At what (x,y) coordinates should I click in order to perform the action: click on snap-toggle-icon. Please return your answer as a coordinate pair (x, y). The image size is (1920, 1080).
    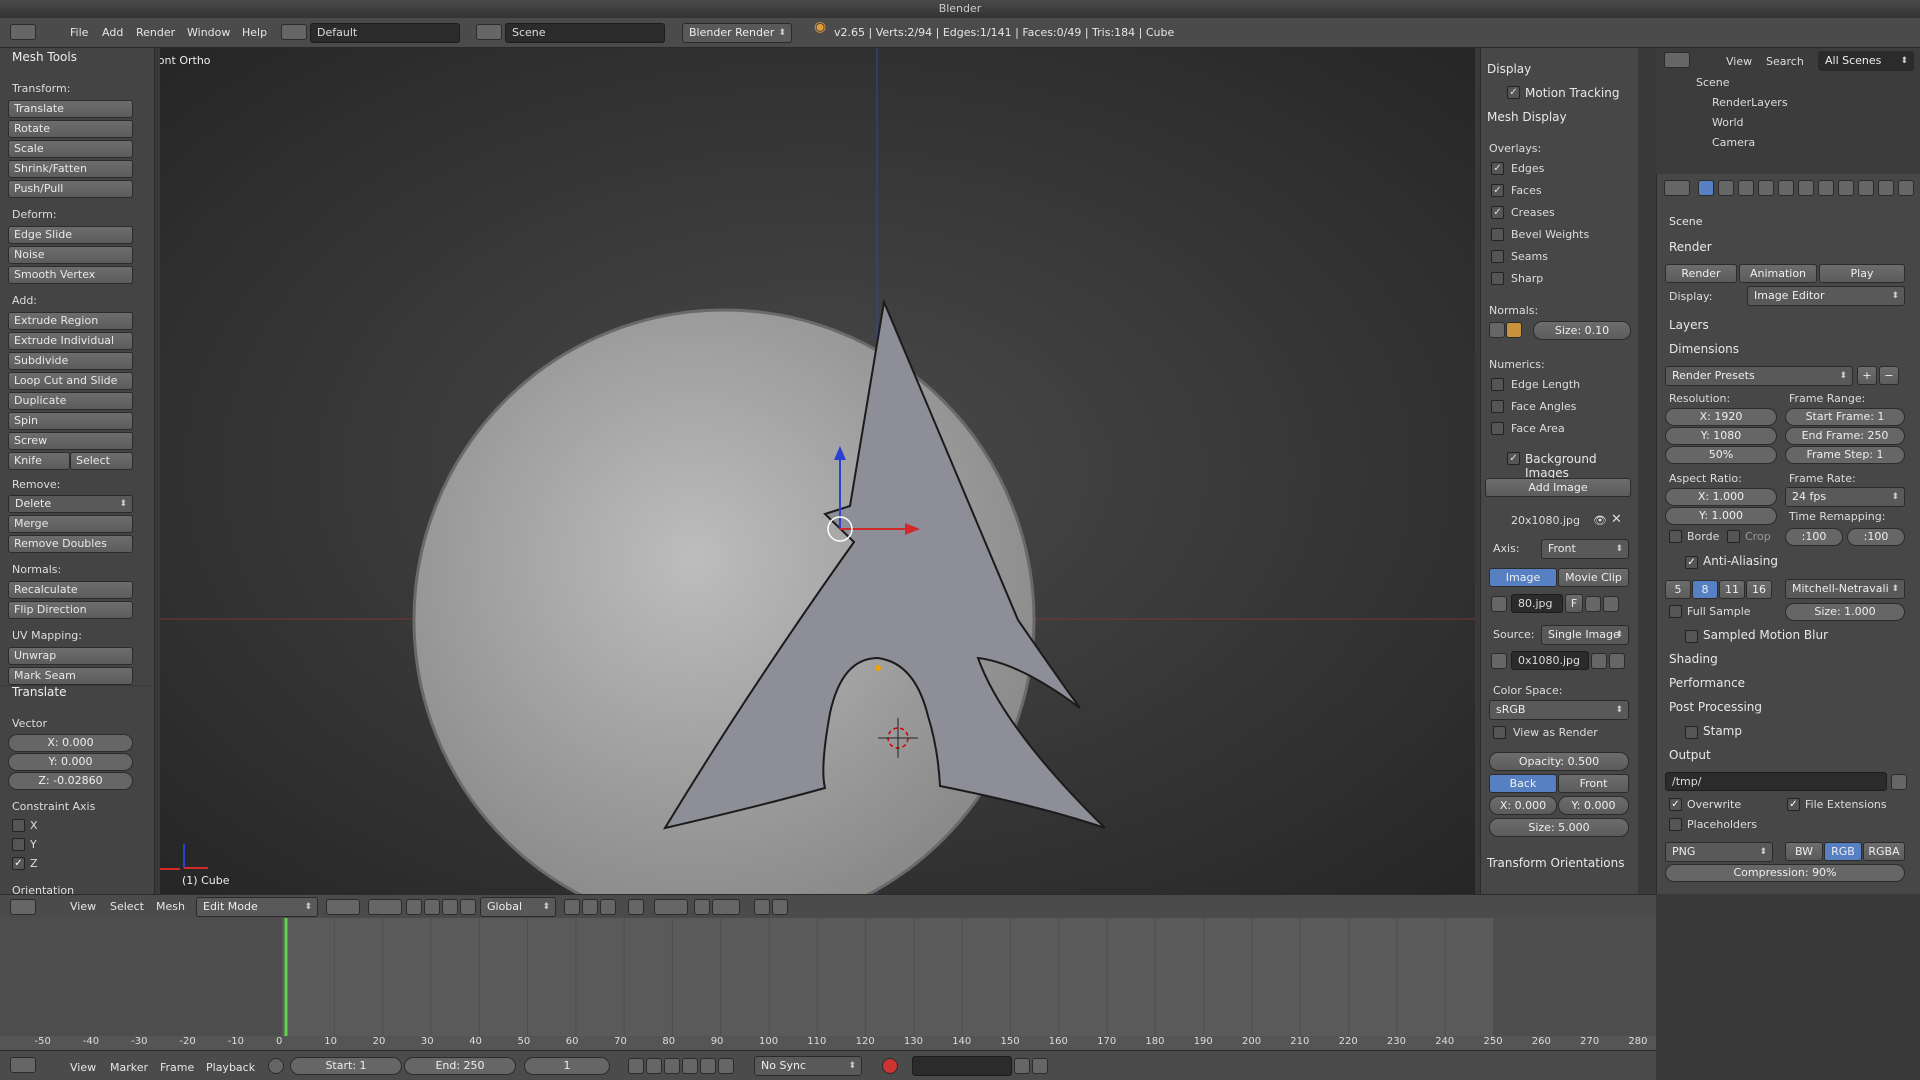
    Looking at the image, I should click on (702, 907).